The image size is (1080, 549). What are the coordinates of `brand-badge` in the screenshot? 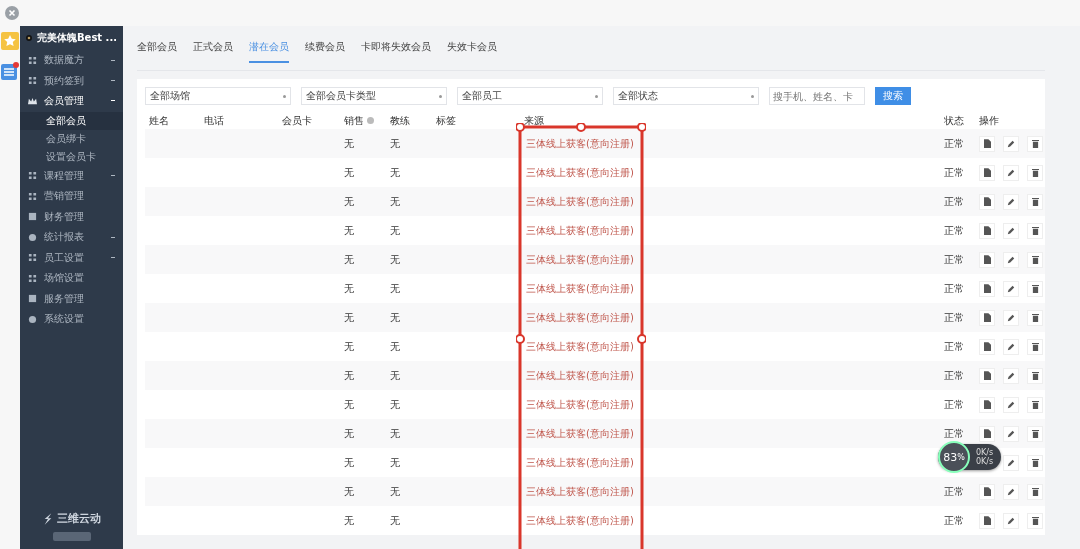 It's located at (71, 536).